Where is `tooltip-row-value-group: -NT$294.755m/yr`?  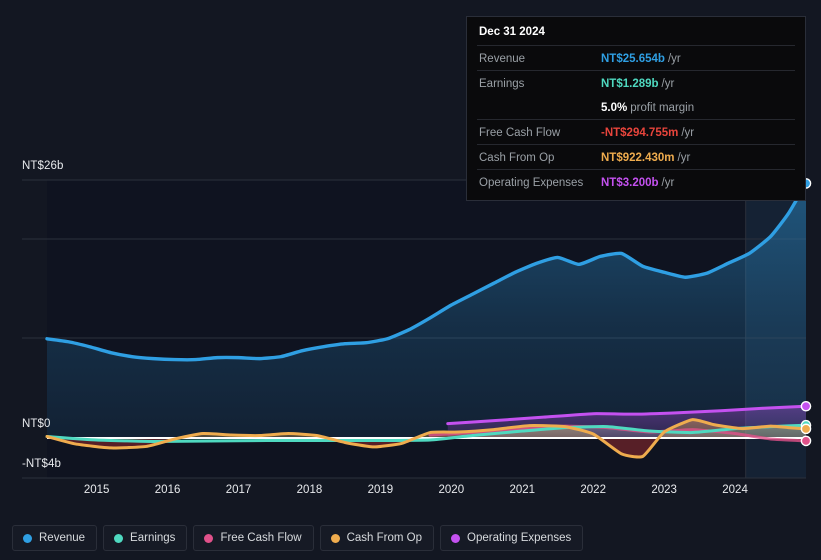
tooltip-row-value-group: -NT$294.755m/yr is located at coordinates (647, 132).